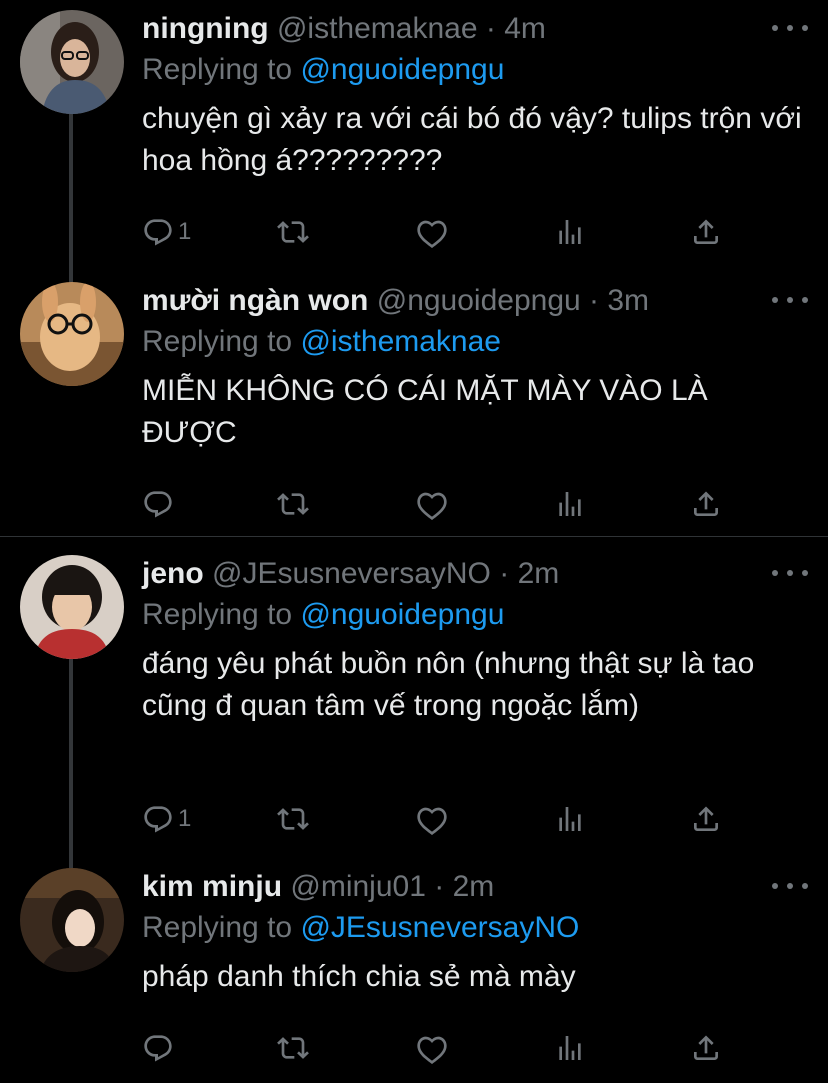 The image size is (828, 1083). What do you see at coordinates (628, 300) in the screenshot?
I see `timestamp: 3m` at bounding box center [628, 300].